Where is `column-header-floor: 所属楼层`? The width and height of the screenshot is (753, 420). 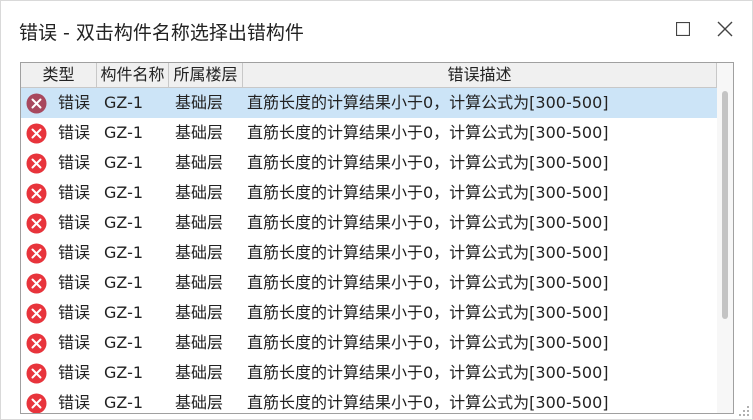
column-header-floor: 所属楼层 is located at coordinates (206, 75).